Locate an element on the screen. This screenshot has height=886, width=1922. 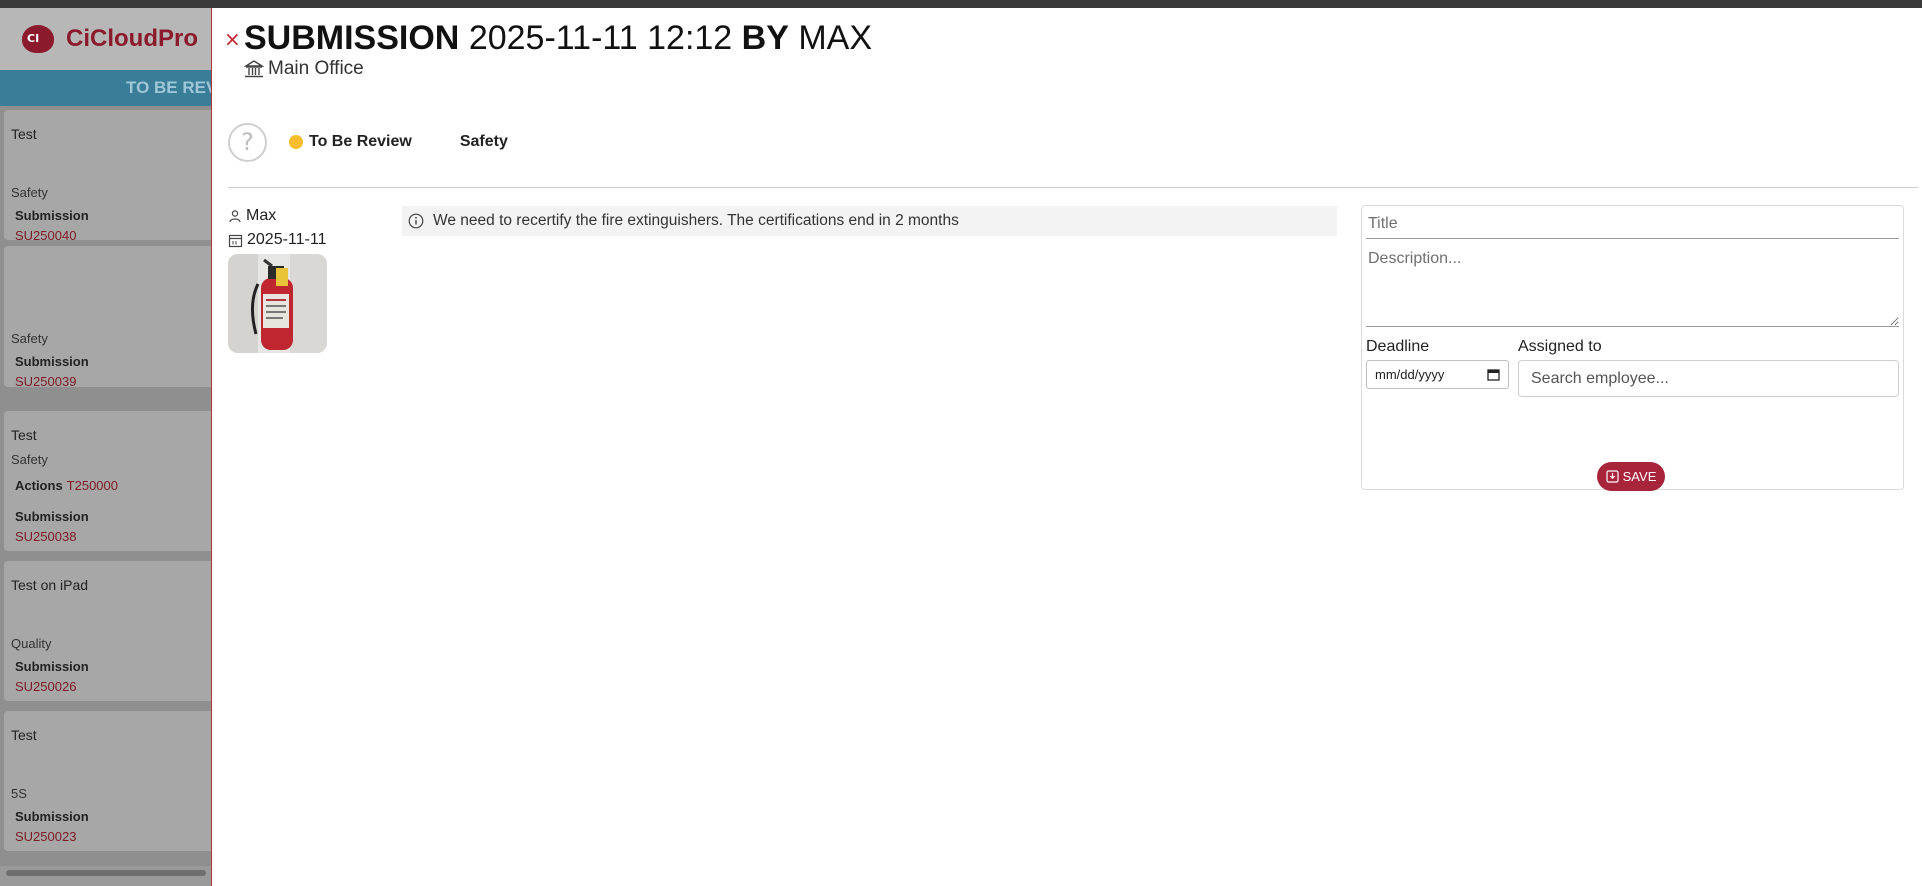
status-dot-icon is located at coordinates (296, 142).